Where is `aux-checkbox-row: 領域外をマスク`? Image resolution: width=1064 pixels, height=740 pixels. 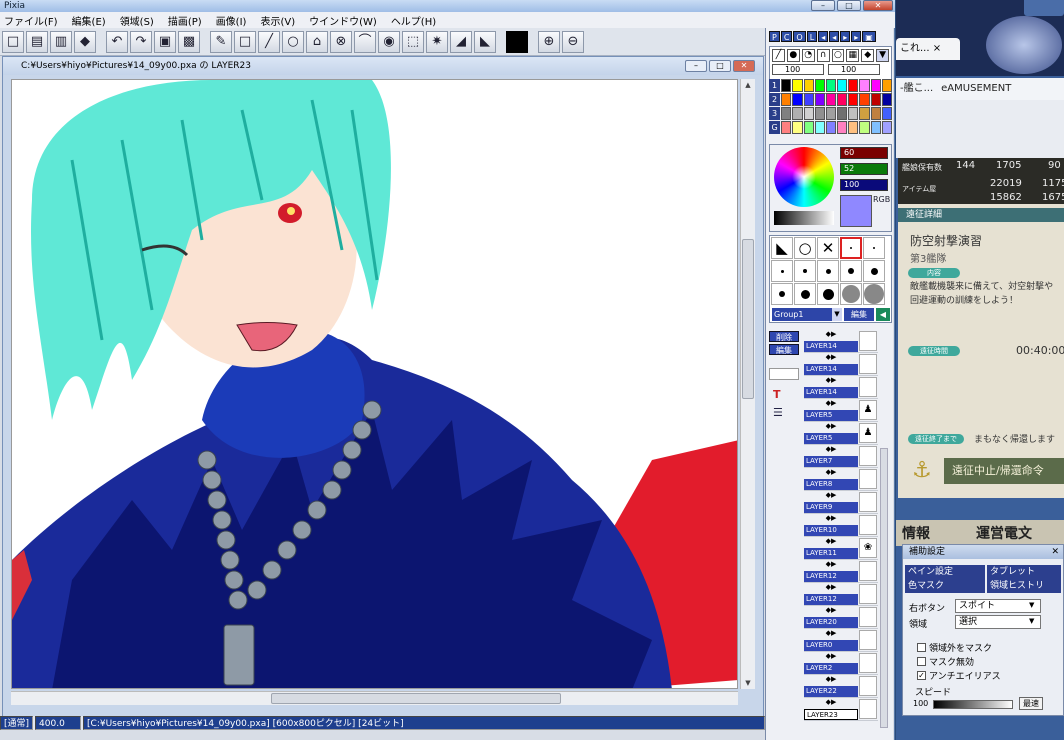
aux-checkbox-row: 領域外をマスク is located at coordinates (954, 647).